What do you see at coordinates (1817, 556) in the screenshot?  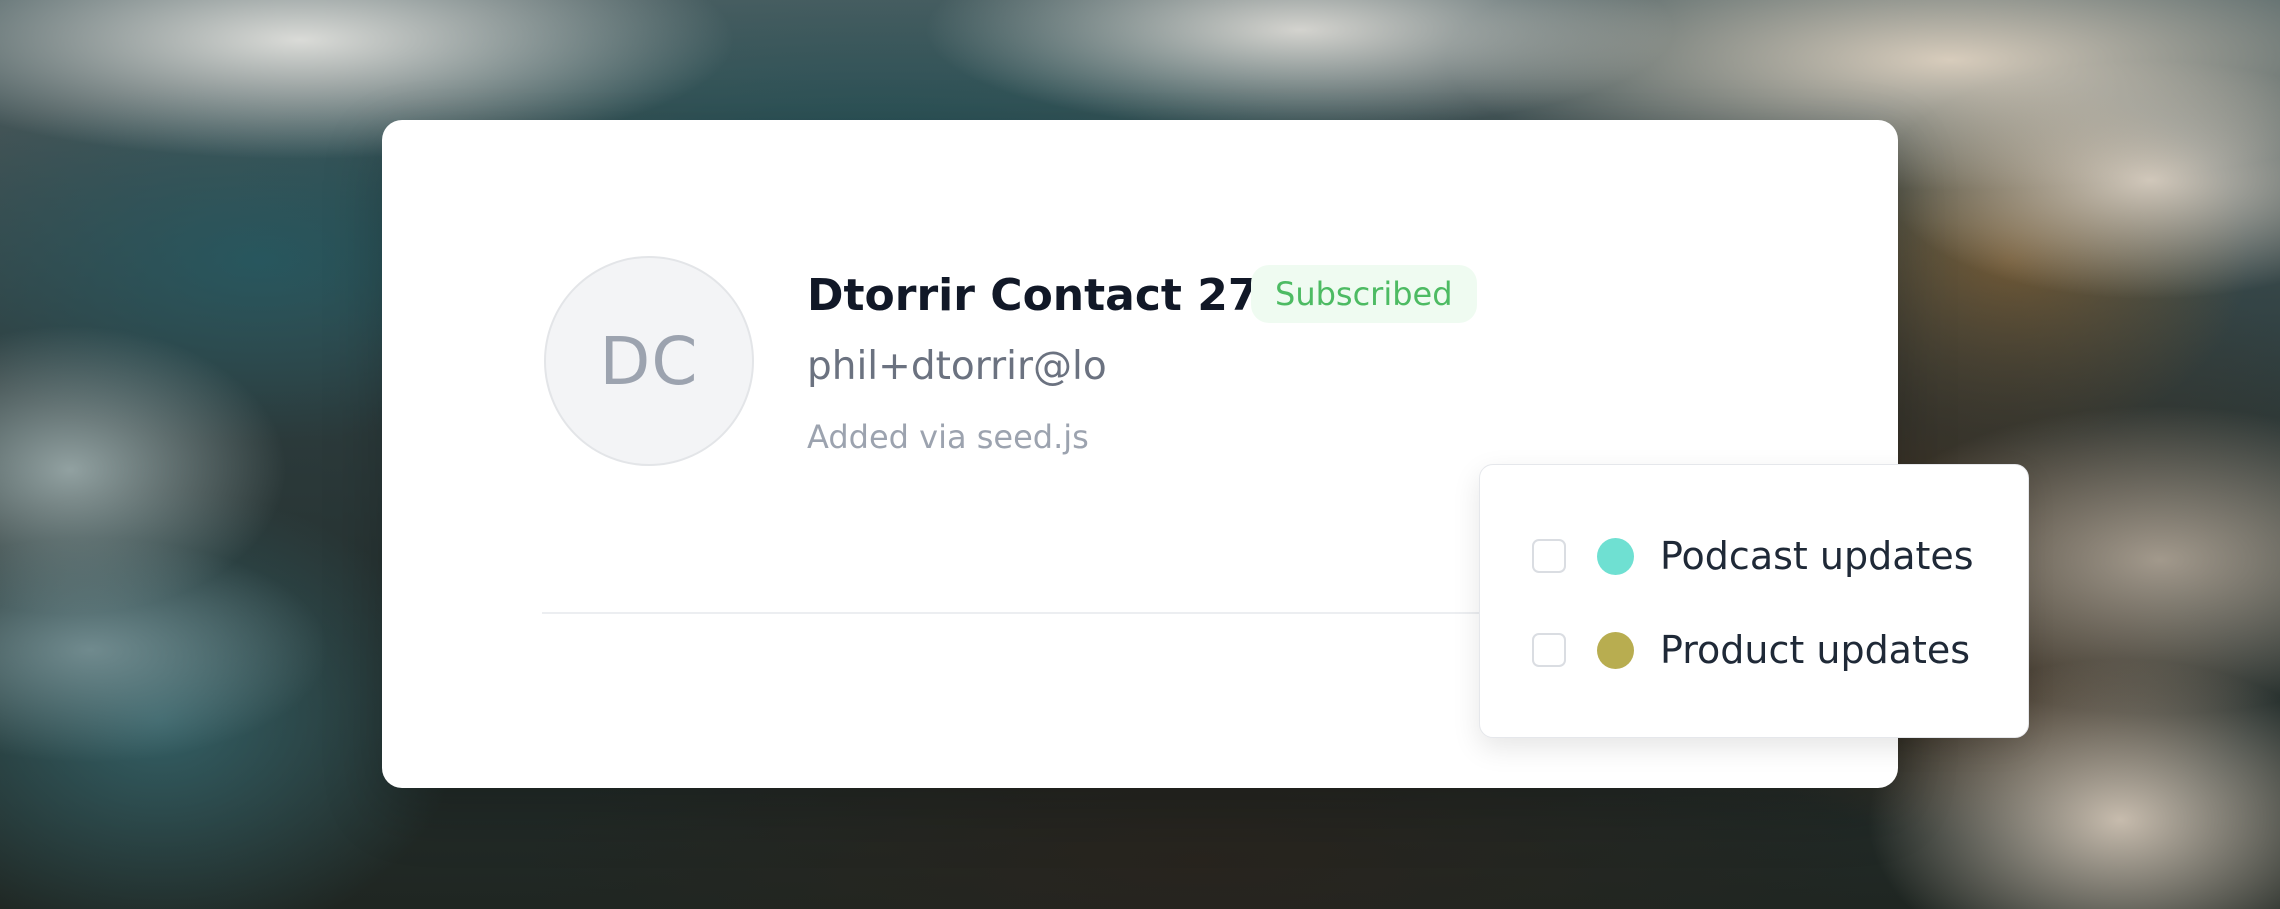 I see `list-item-label: Podcast updates` at bounding box center [1817, 556].